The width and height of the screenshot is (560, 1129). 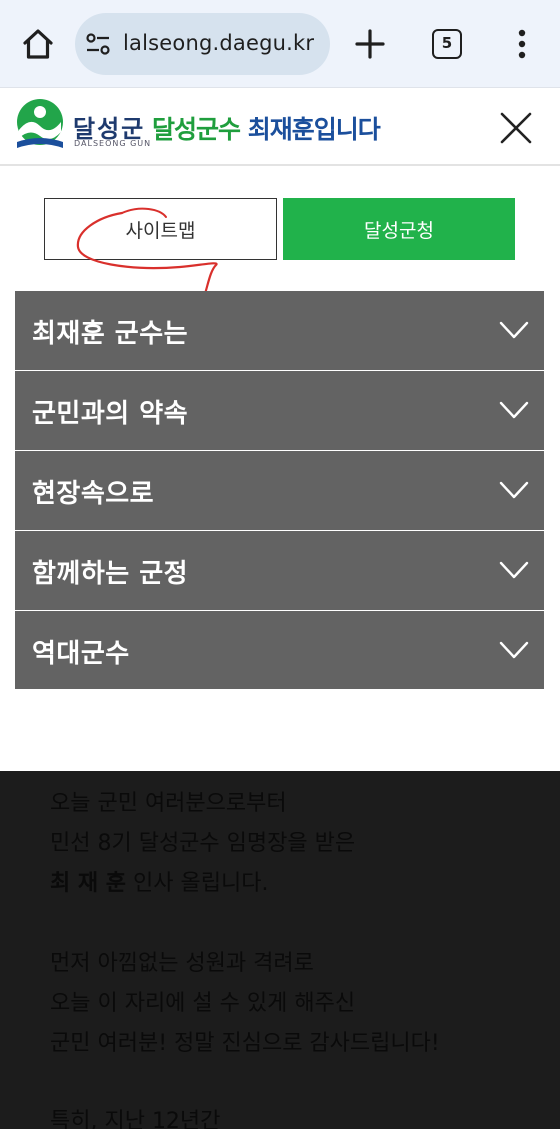 I want to click on sitemap-tab-button: 사이트맵, so click(x=160, y=229).